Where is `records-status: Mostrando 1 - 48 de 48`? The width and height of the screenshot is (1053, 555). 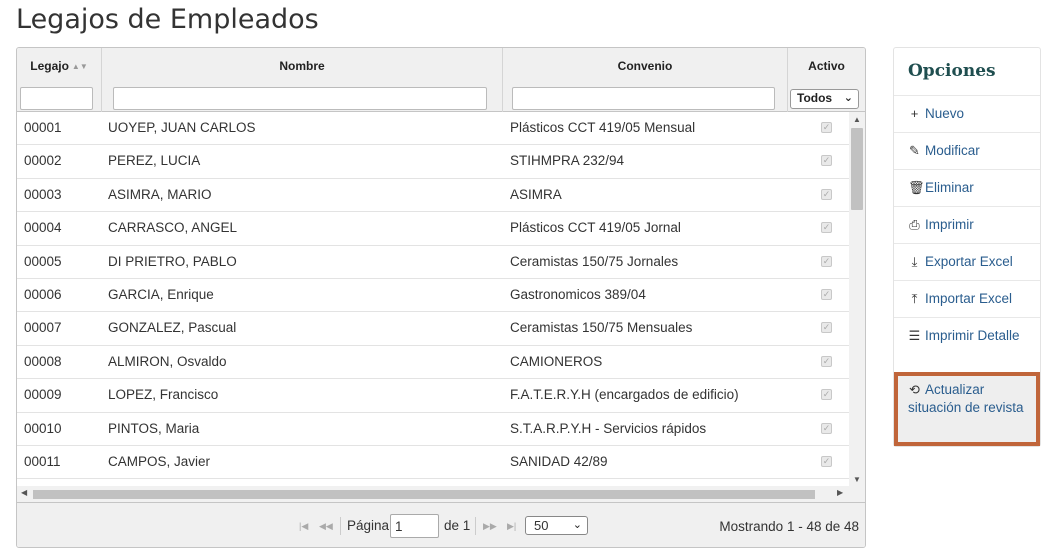
records-status: Mostrando 1 - 48 de 48 is located at coordinates (789, 526).